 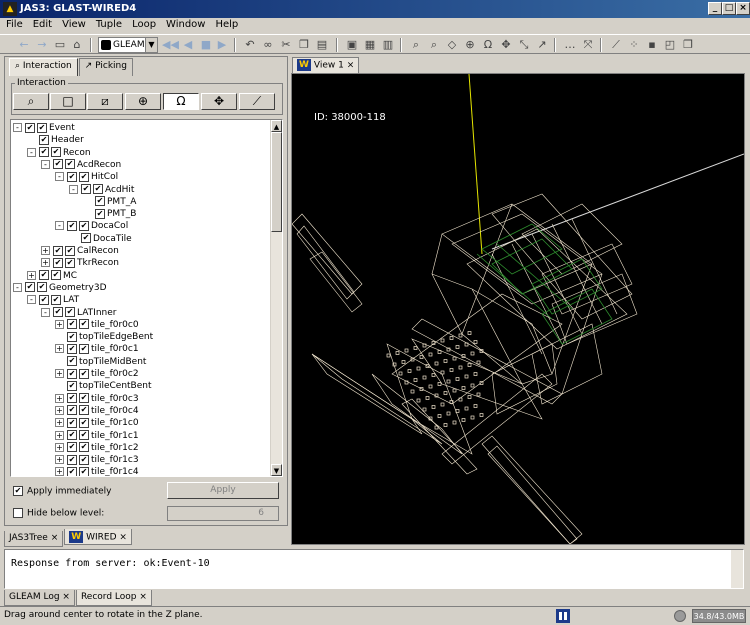 I want to click on cut-icon: ✂, so click(x=286, y=45).